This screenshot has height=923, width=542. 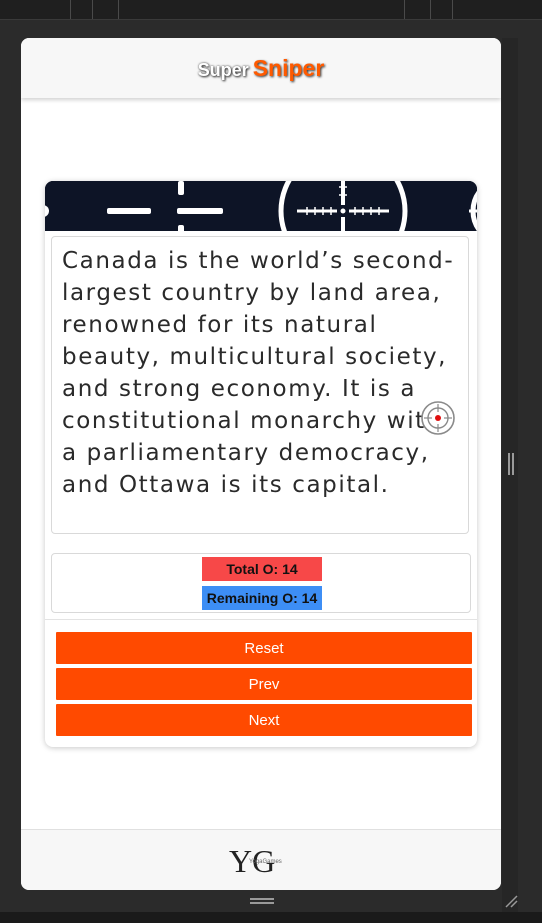 I want to click on app-header: Super Sniper, so click(x=261, y=68).